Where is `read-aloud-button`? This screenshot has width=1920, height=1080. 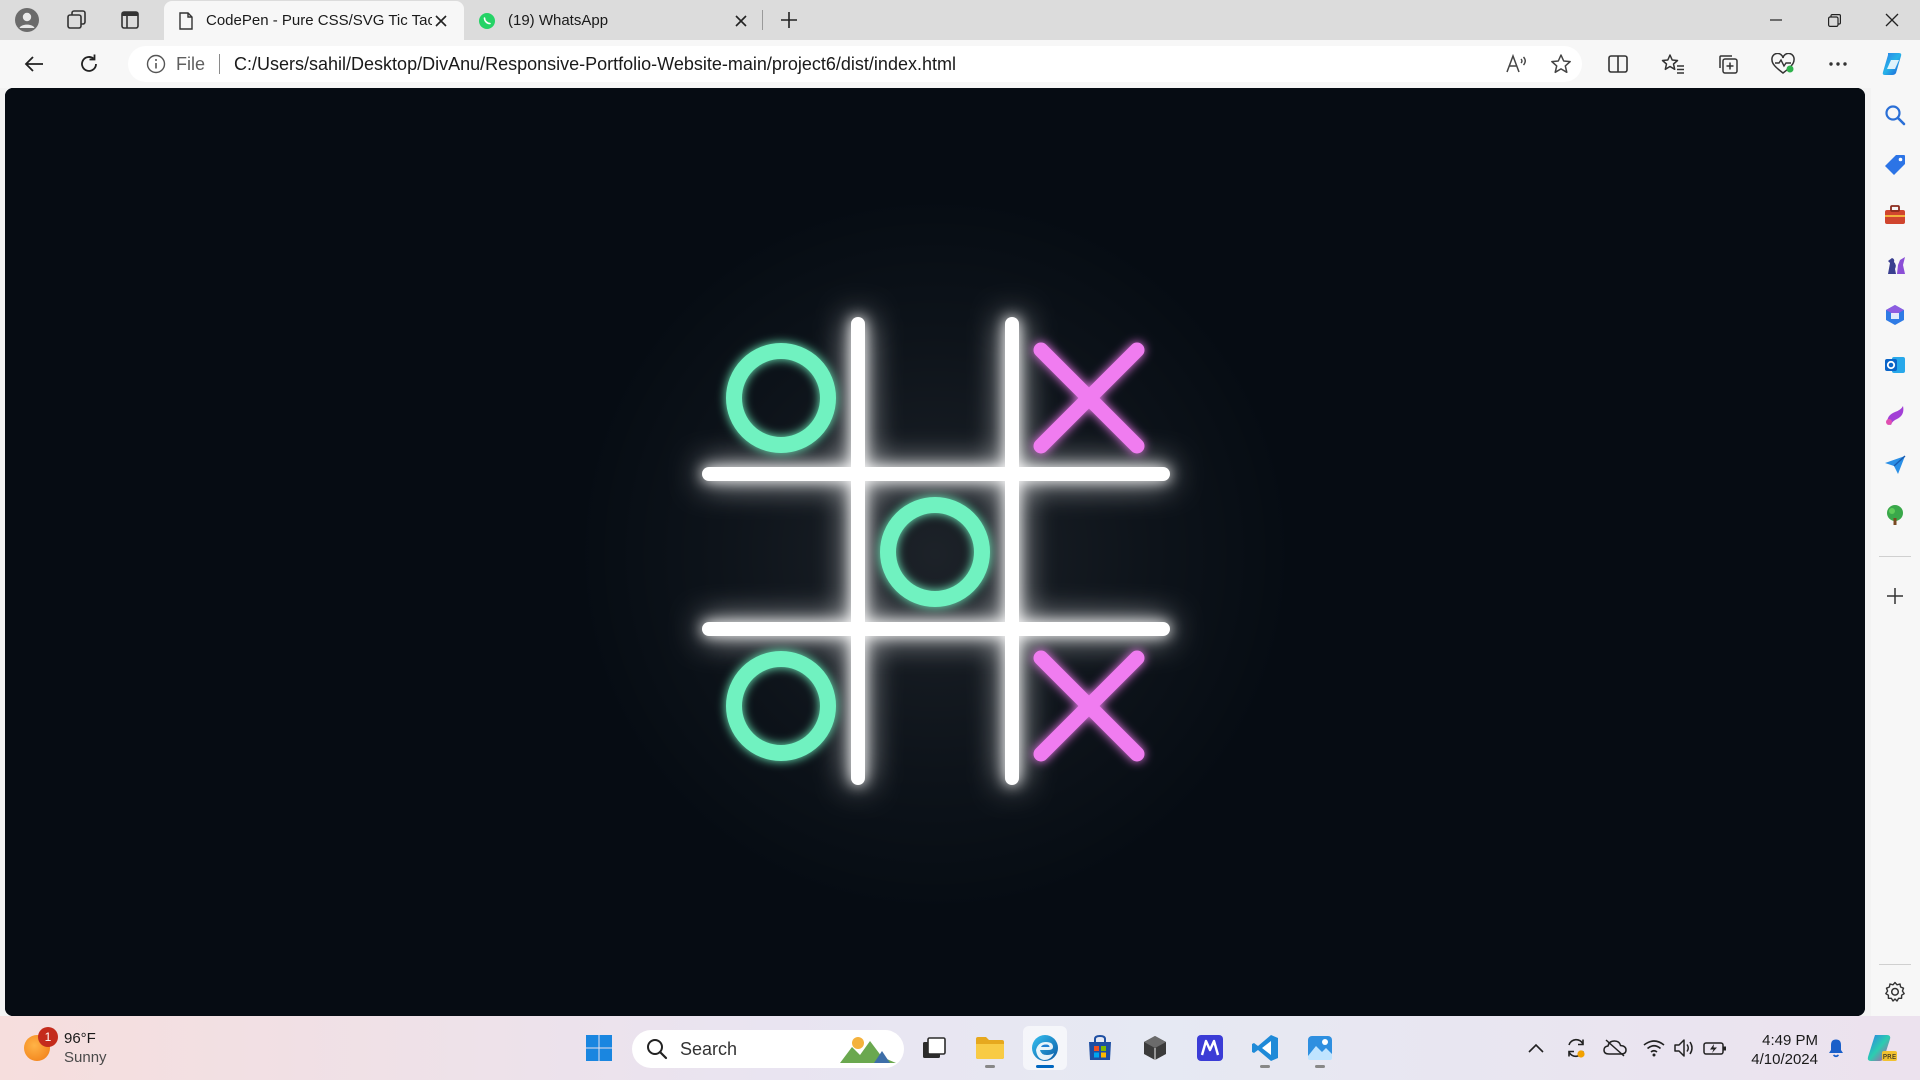
read-aloud-button is located at coordinates (1517, 64).